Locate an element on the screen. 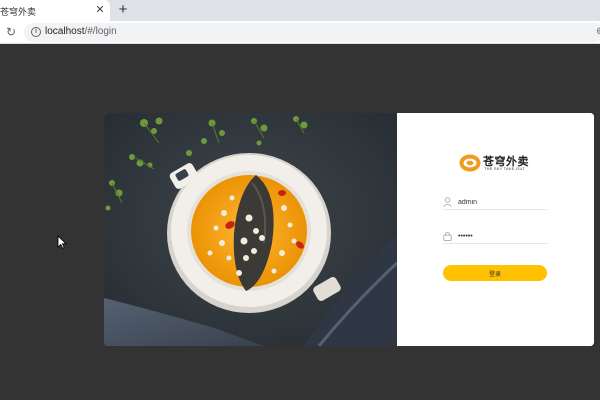 The width and height of the screenshot is (600, 400). browser-tab-strip: 苍穹外卖 ✕ + is located at coordinates (300, 10).